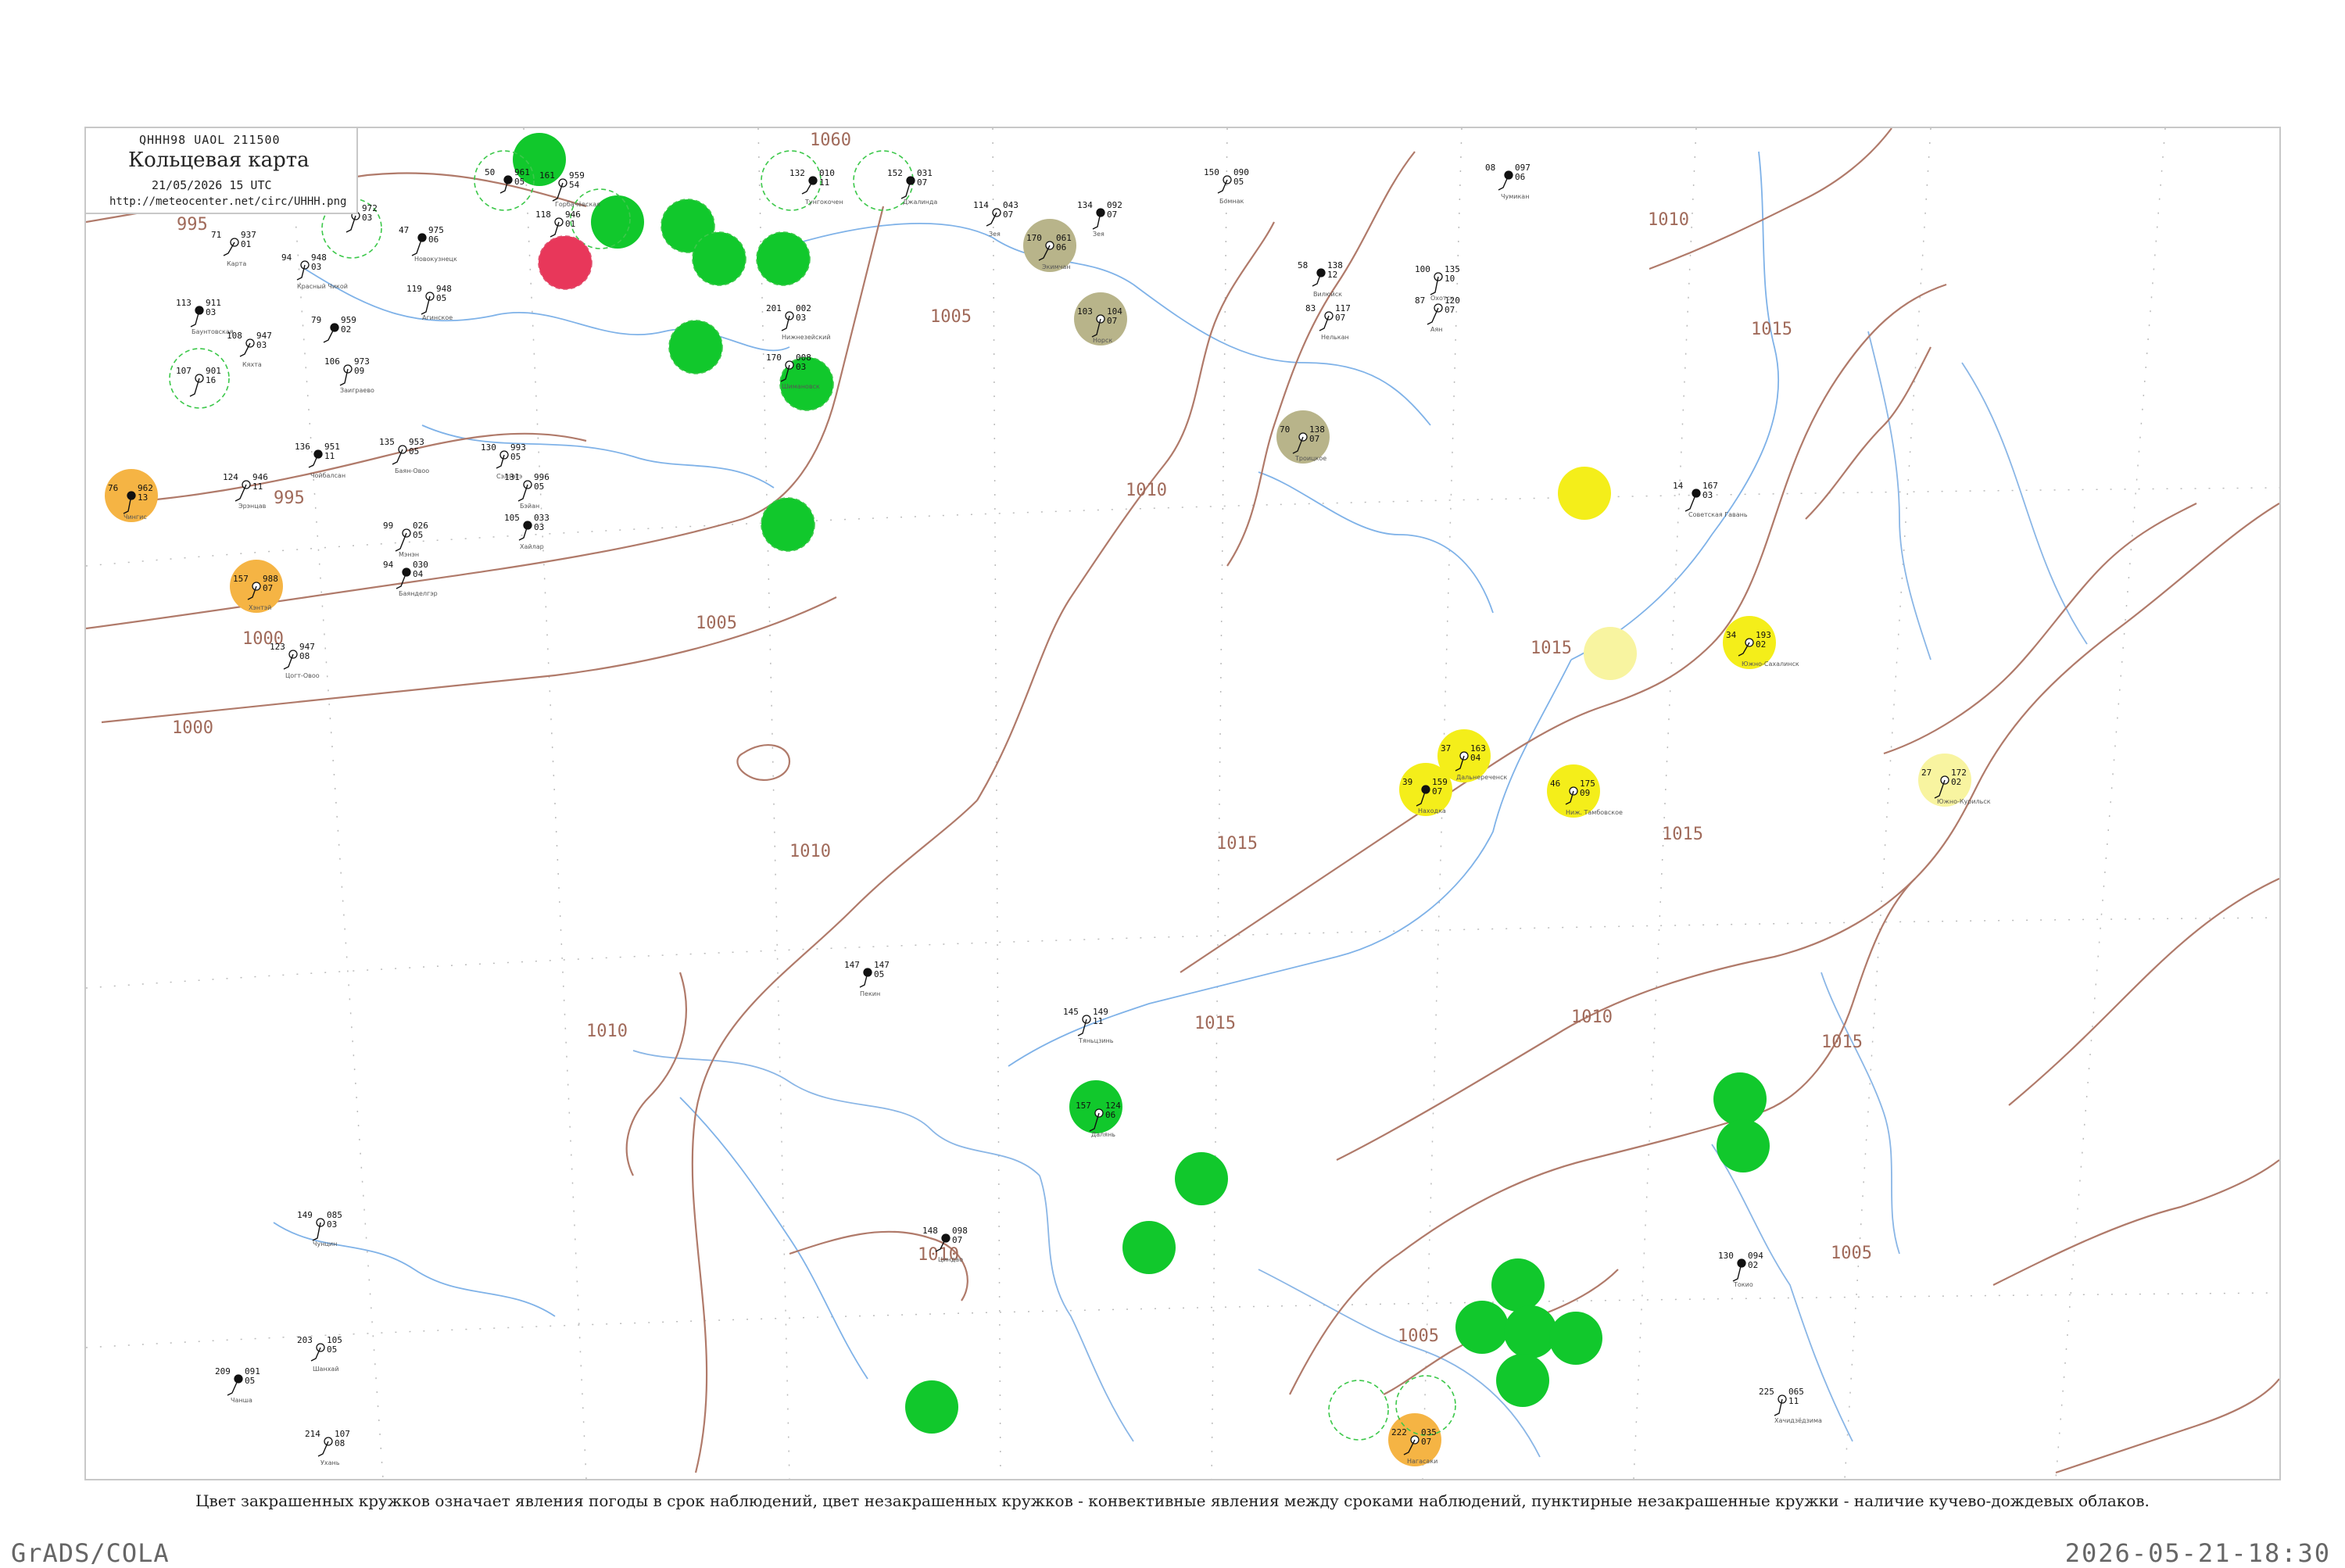 The height and width of the screenshot is (1568, 2345). Describe the element at coordinates (920, 202) in the screenshot. I see `station-name: Джалинда` at that location.